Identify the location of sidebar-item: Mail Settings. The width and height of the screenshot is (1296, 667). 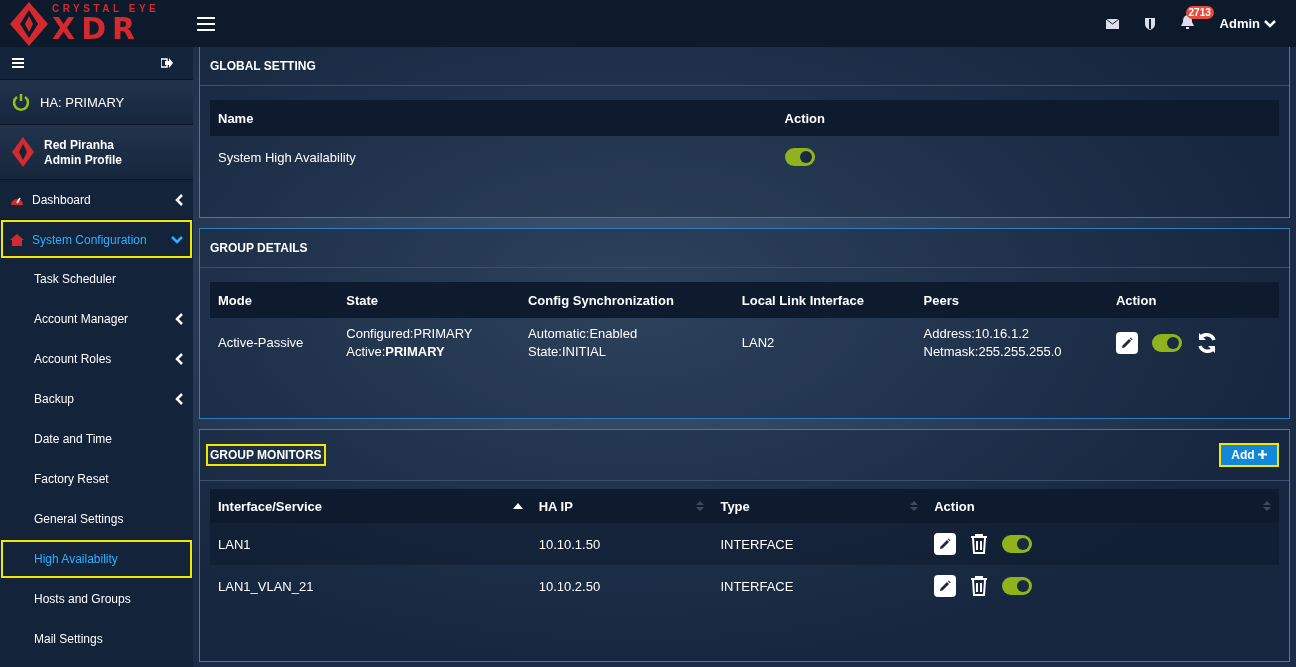
(96, 639).